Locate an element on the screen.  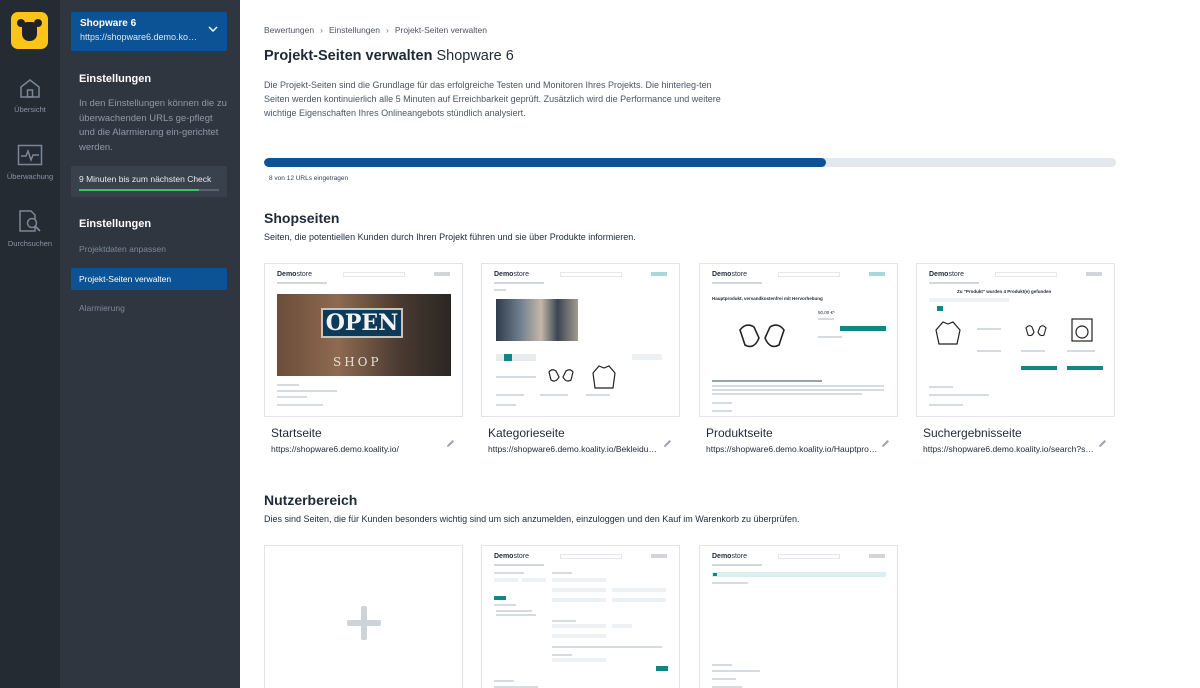
rail-item-search: Durchsuchen is located at coordinates (30, 228).